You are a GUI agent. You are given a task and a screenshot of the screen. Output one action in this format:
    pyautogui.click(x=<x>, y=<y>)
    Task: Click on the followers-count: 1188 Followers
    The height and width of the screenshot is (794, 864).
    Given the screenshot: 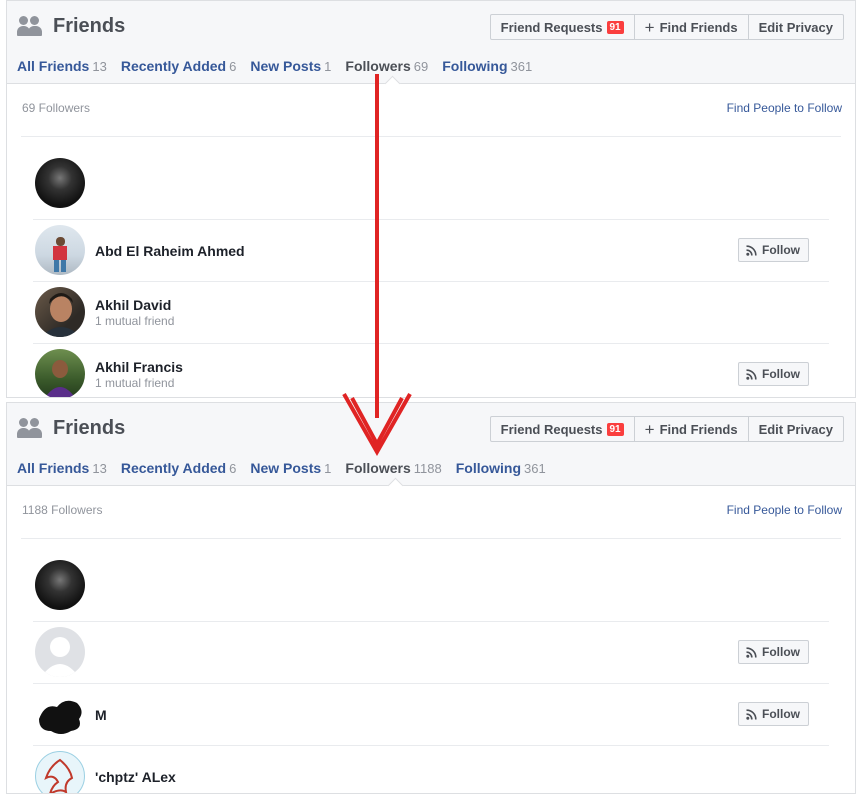 What is the action you would take?
    pyautogui.click(x=62, y=510)
    